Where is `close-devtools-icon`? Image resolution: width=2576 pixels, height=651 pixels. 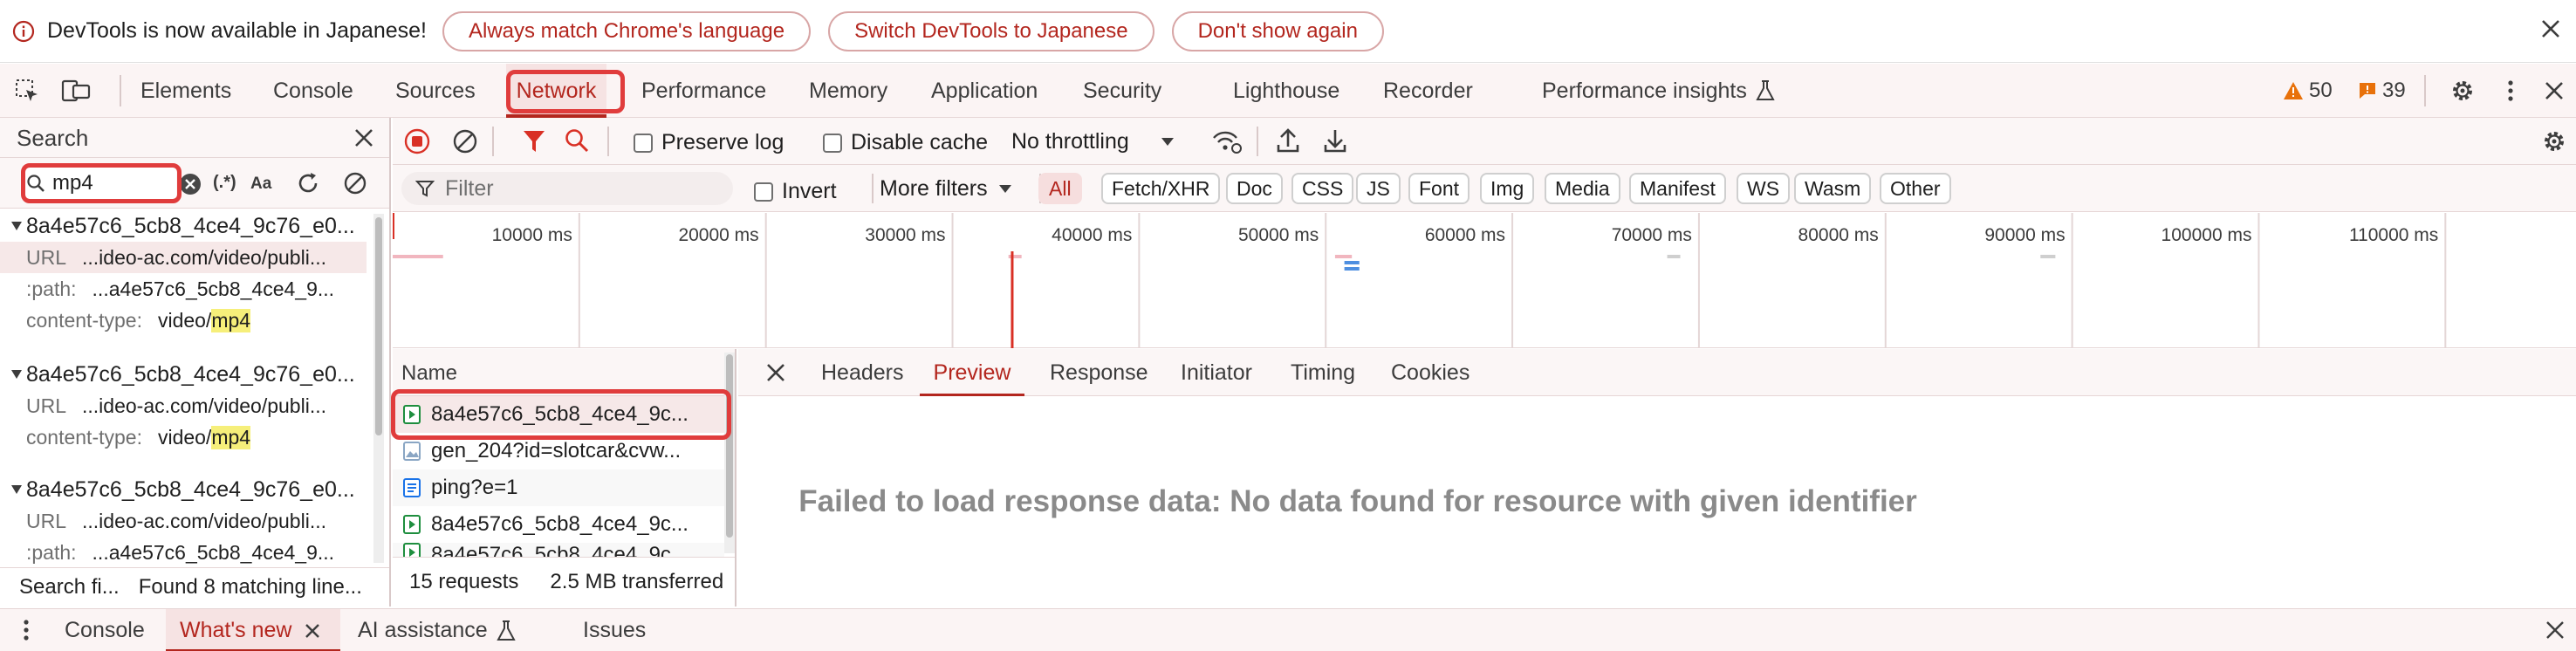
close-devtools-icon is located at coordinates (2554, 90).